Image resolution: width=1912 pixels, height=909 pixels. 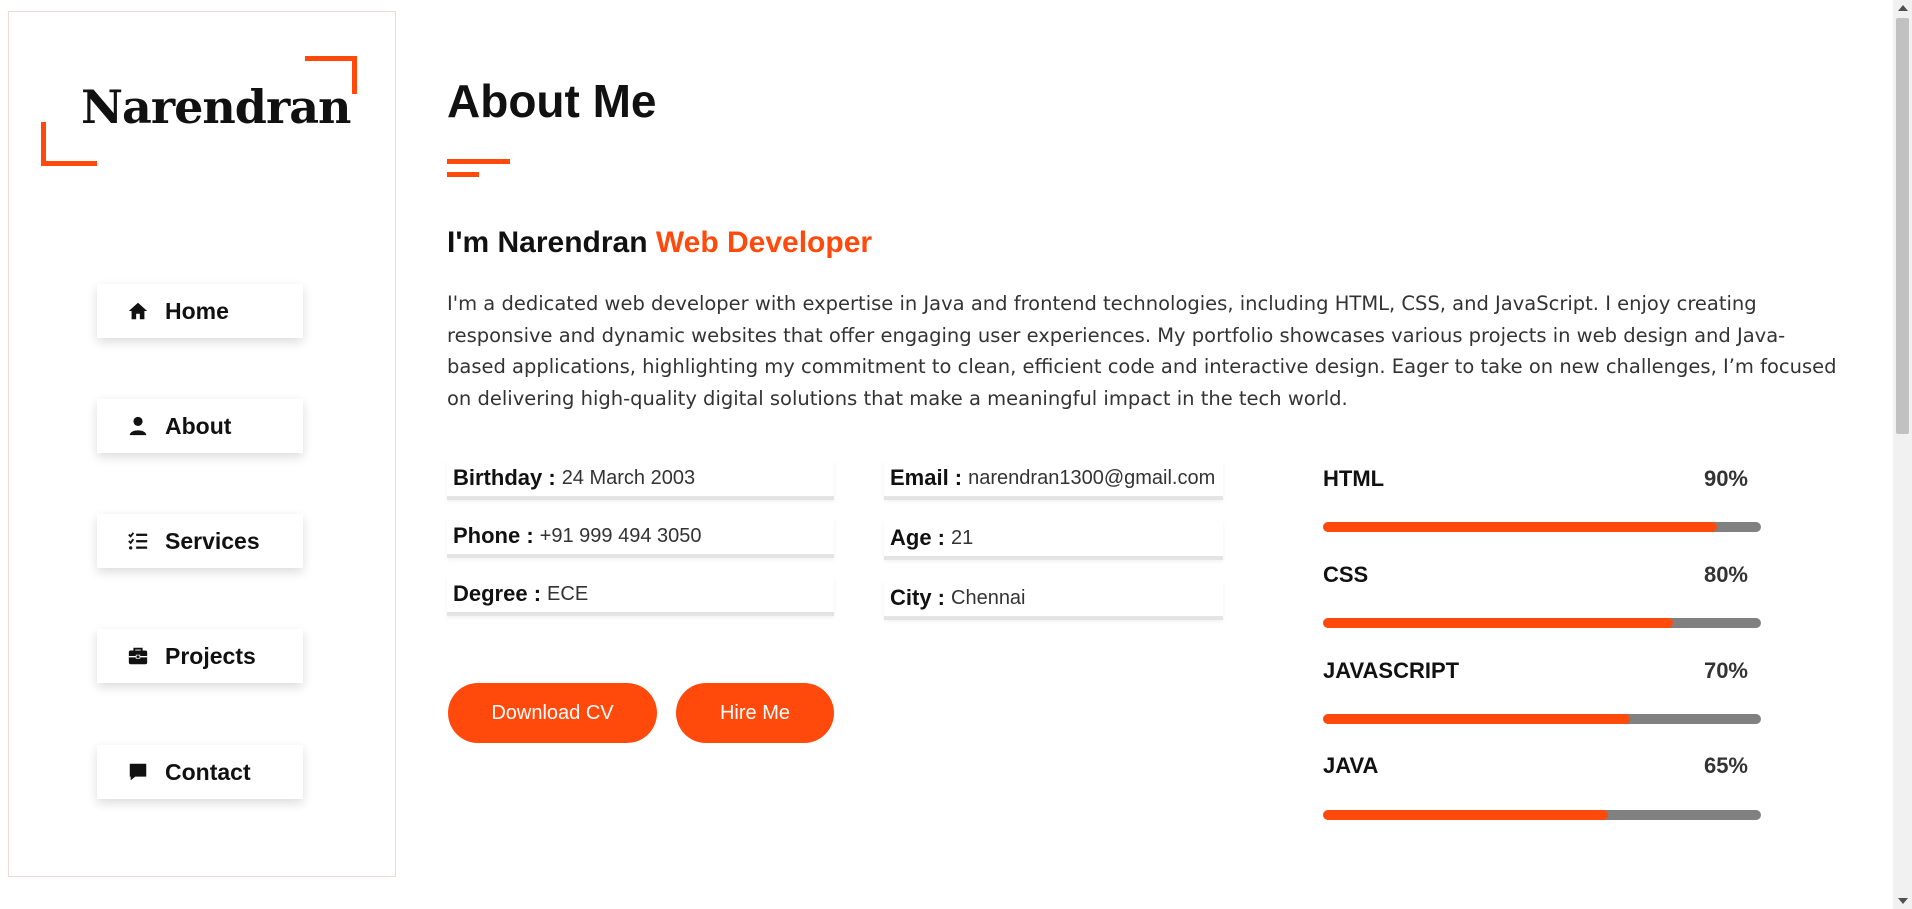 I want to click on info-birthday-label: Birthday :, so click(x=504, y=477).